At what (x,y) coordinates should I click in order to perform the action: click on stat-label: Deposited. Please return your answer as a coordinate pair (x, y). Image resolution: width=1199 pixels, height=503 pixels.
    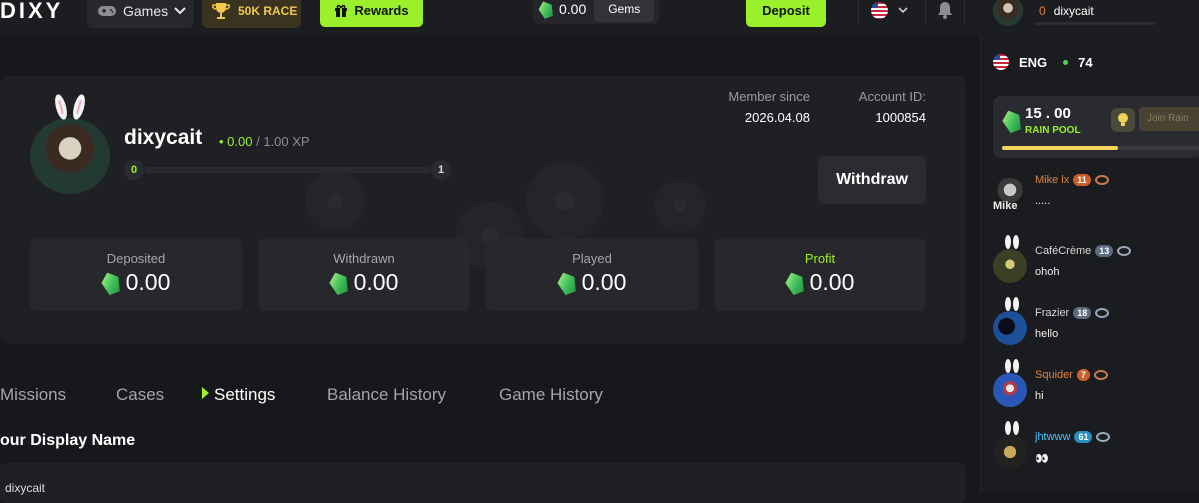
    Looking at the image, I should click on (136, 258).